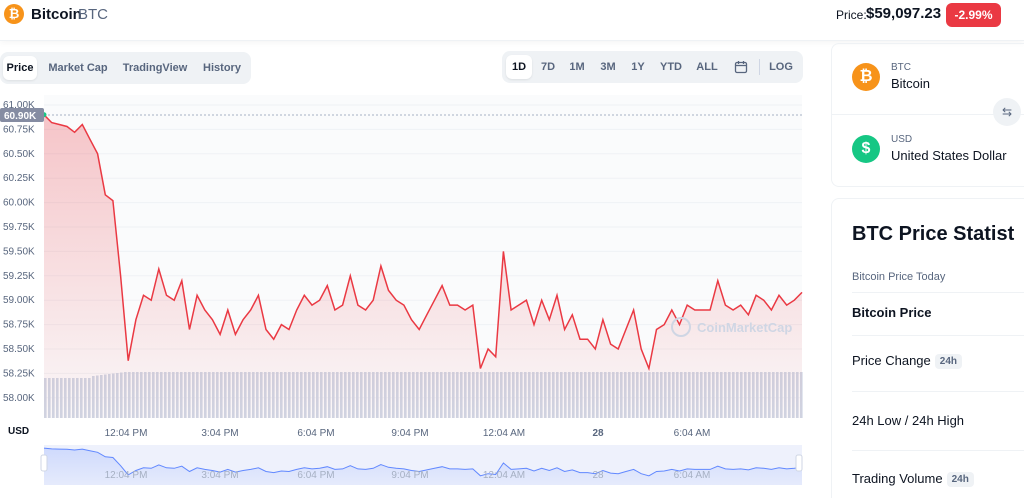 The height and width of the screenshot is (498, 1024). I want to click on stat-price-change: Price Change 24h, so click(907, 361).